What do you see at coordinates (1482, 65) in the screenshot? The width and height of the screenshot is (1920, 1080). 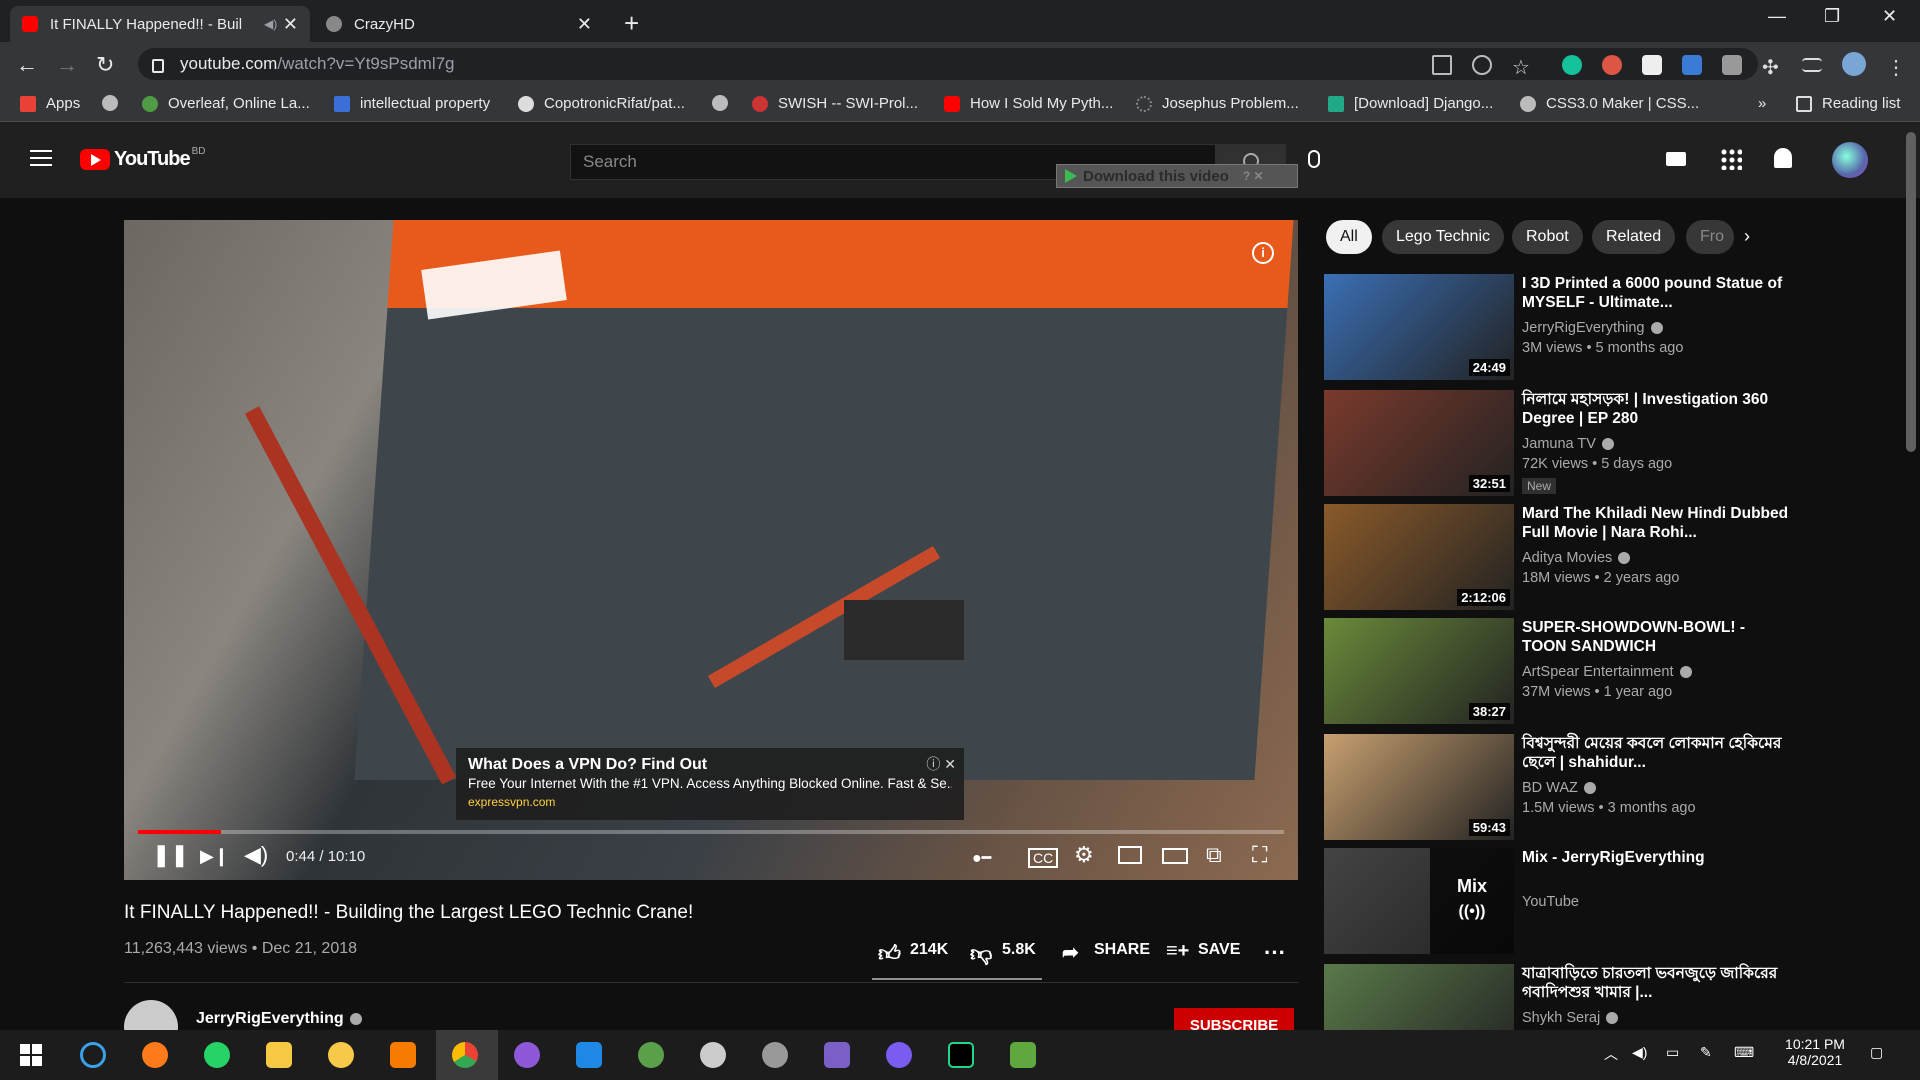 I see `zoom-icon` at bounding box center [1482, 65].